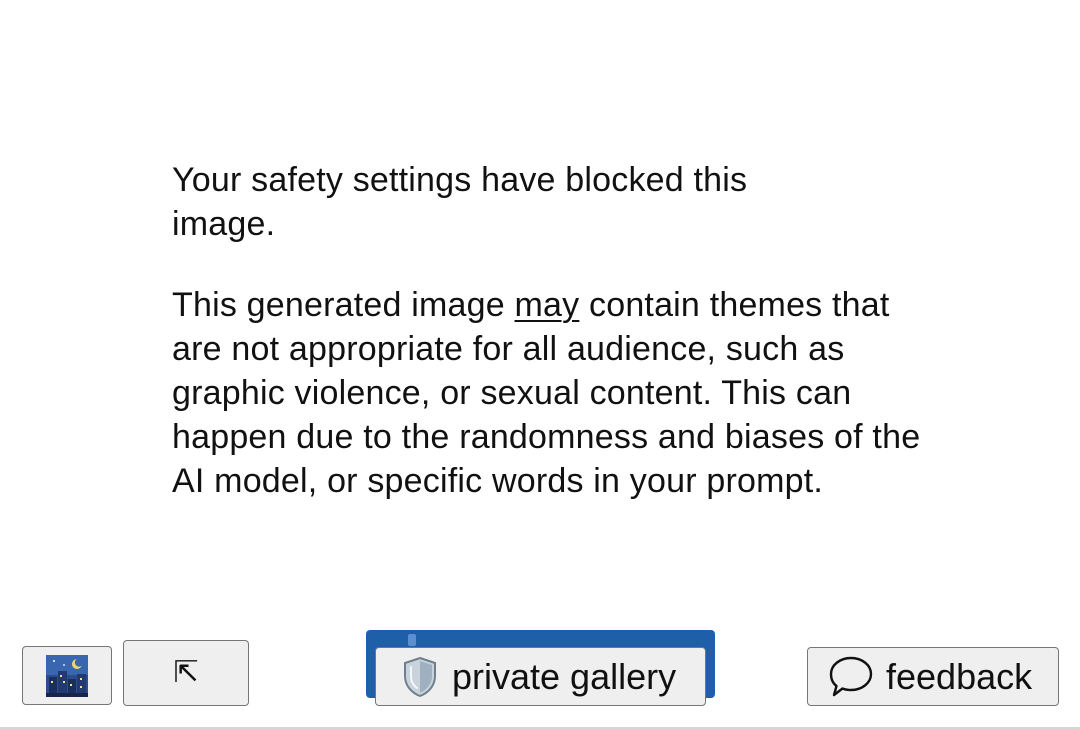 The image size is (1080, 729). Describe the element at coordinates (412, 640) in the screenshot. I see `gallery-frame-tab` at that location.